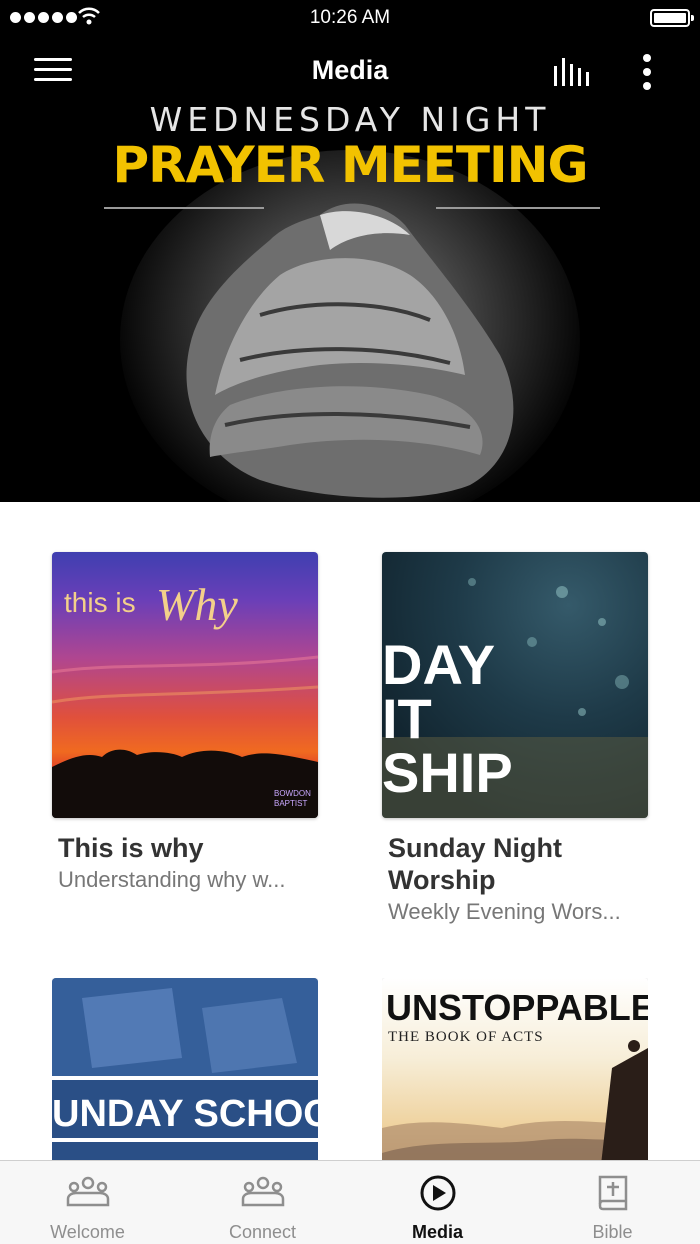  Describe the element at coordinates (197, 604) in the screenshot. I see `svg-text: Why` at that location.